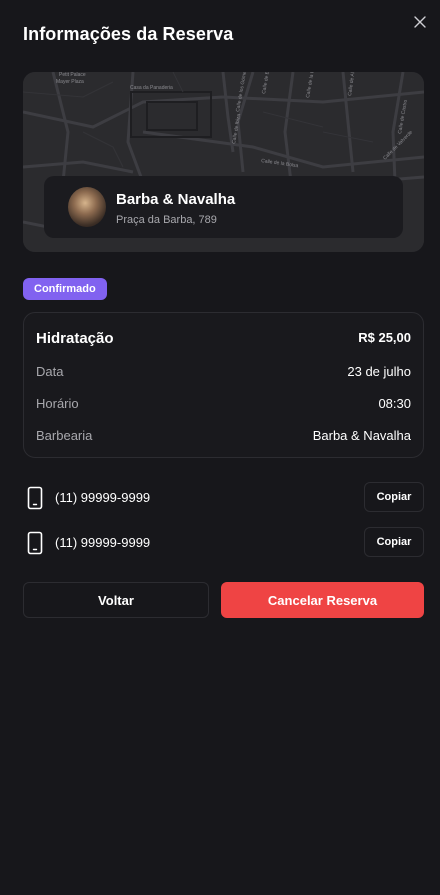 The width and height of the screenshot is (440, 895). Describe the element at coordinates (176, 199) in the screenshot. I see `barbershop-name: Barba & Navalha` at that location.